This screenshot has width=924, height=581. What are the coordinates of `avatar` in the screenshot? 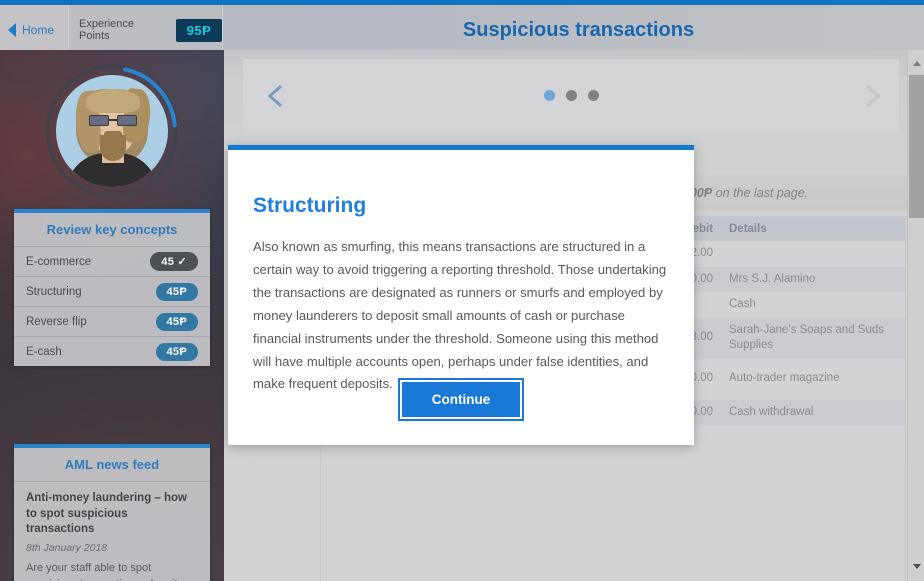 It's located at (112, 131).